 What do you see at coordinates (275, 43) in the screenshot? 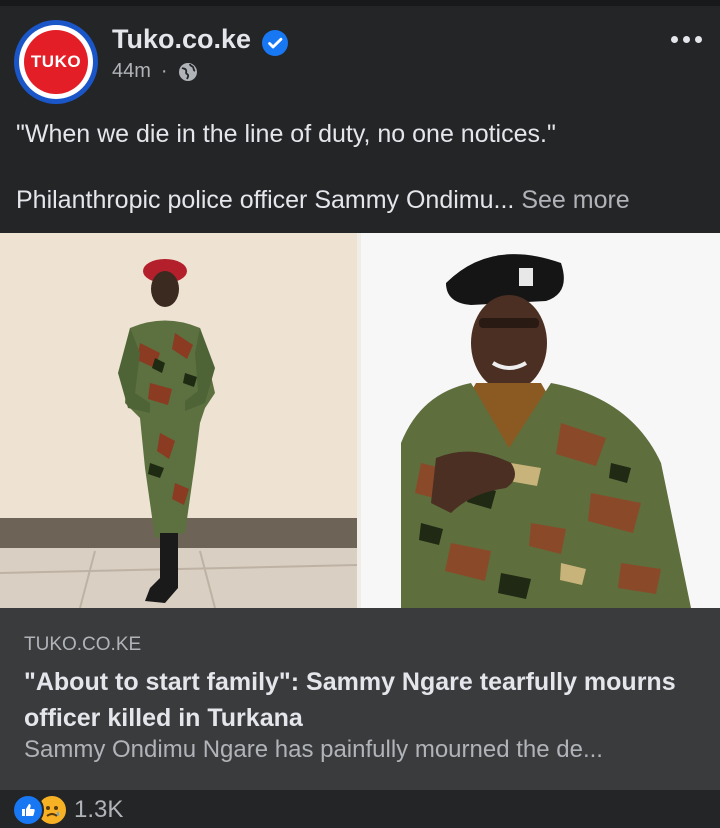
I see `verified-badge-icon` at bounding box center [275, 43].